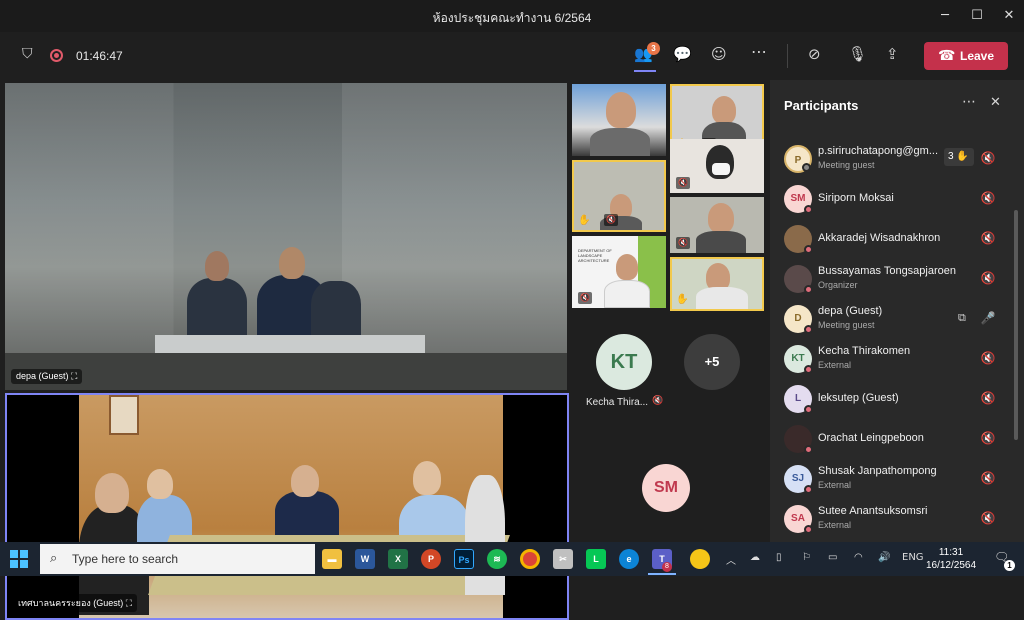  I want to click on participant-name: Orachat Leingpeboon, so click(871, 438).